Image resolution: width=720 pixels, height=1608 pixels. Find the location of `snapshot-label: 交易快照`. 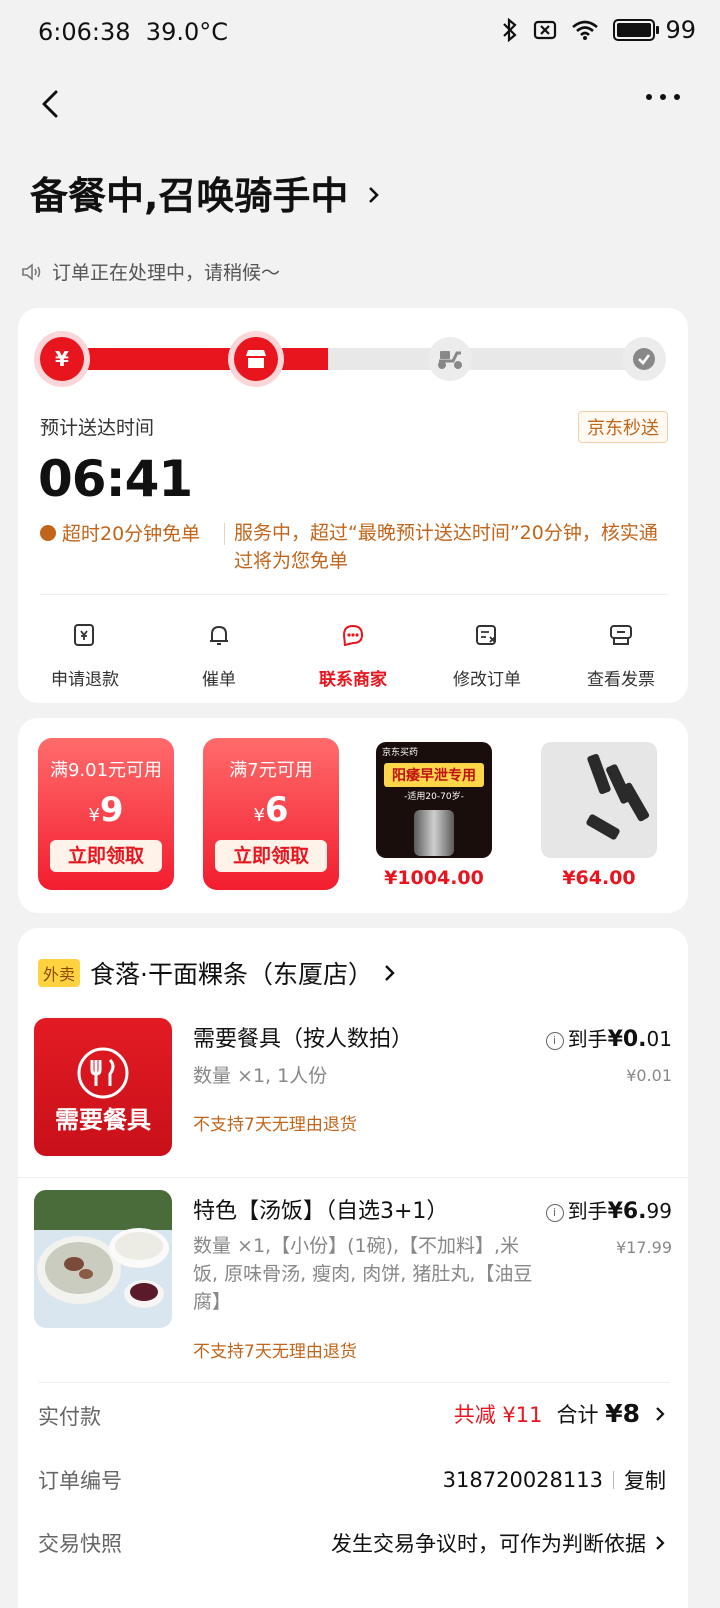

snapshot-label: 交易快照 is located at coordinates (80, 1544).